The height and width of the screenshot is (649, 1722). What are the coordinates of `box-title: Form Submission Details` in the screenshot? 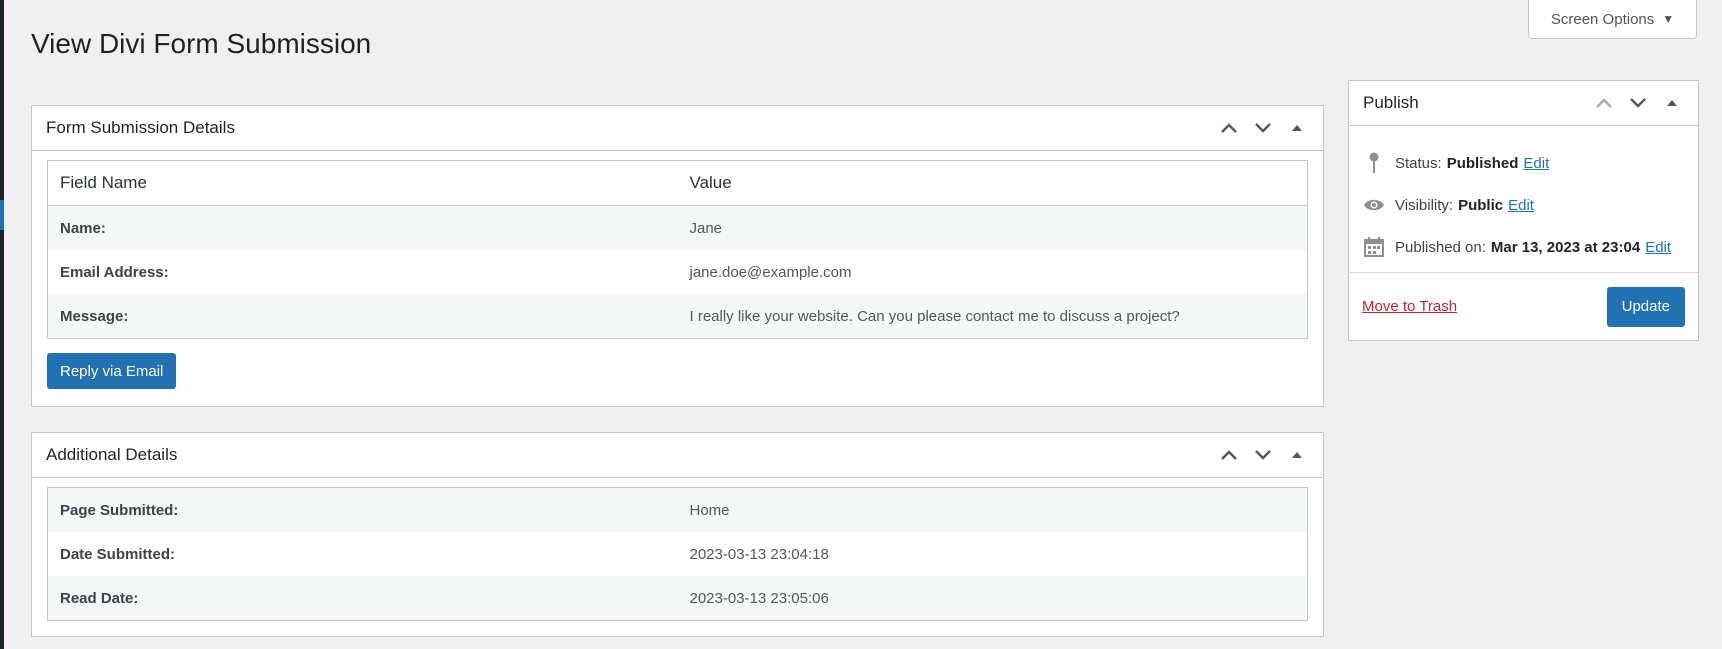 It's located at (140, 127).